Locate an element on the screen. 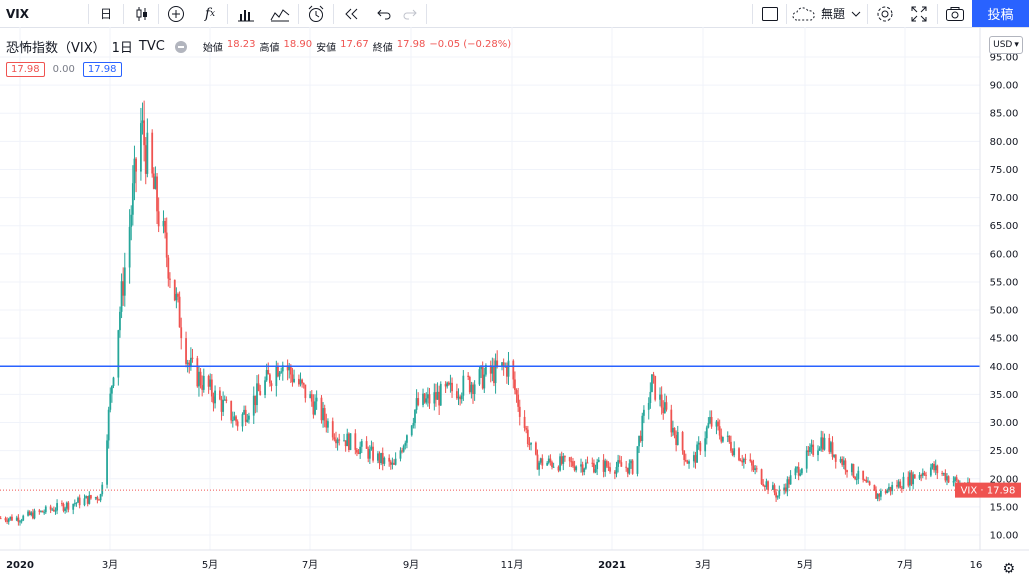 This screenshot has width=1029, height=581. replay-icon is located at coordinates (351, 13).